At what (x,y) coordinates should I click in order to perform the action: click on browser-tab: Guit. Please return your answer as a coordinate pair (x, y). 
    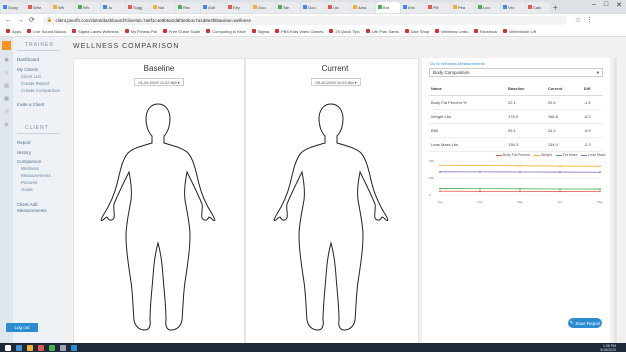
    Looking at the image, I should click on (213, 7).